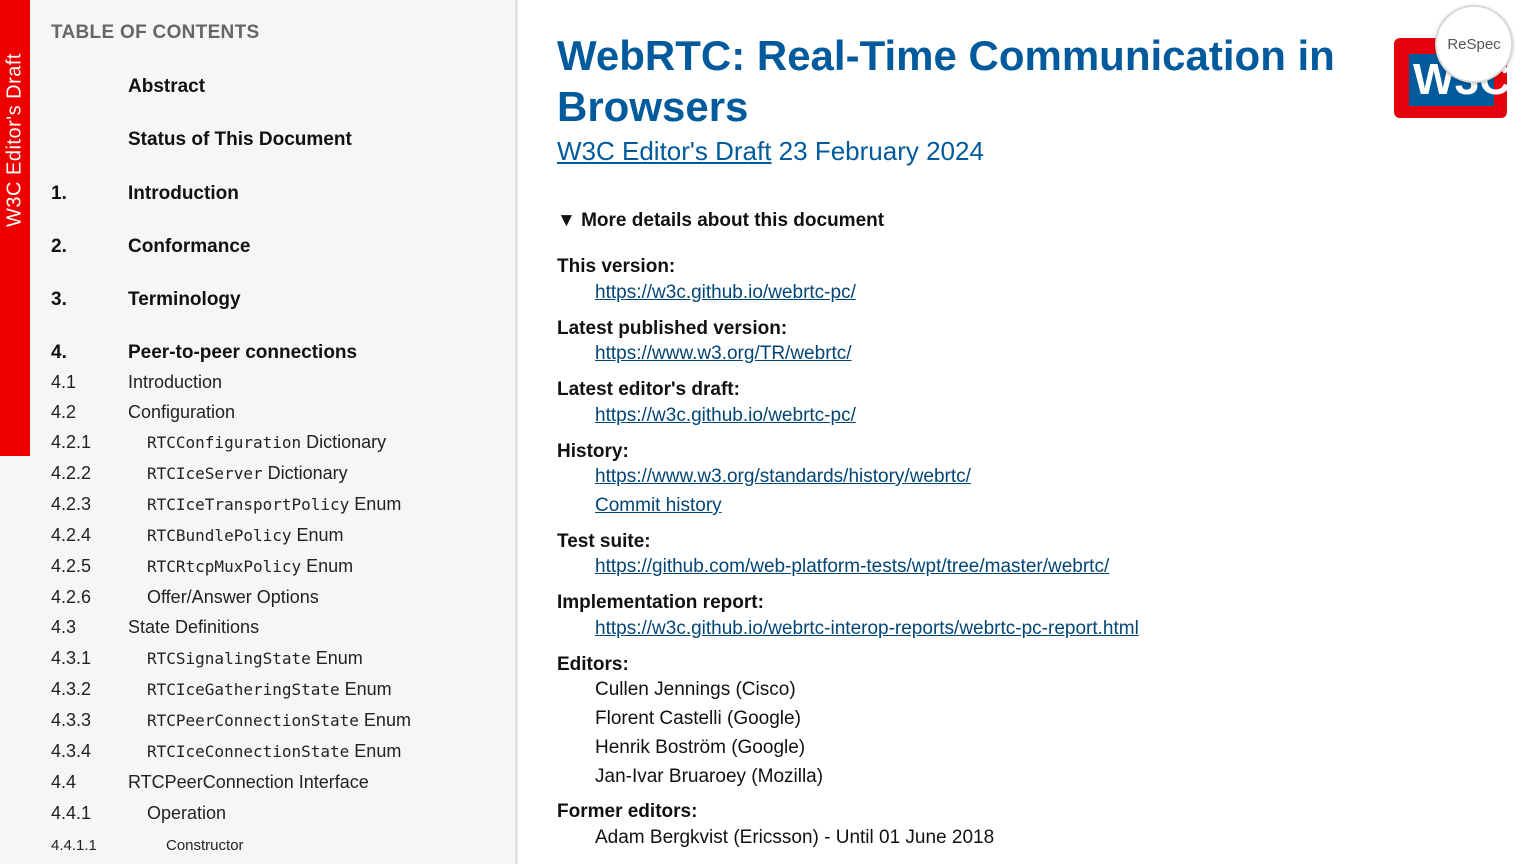 This screenshot has height=864, width=1536. Describe the element at coordinates (700, 747) in the screenshot. I see `editor-entry: Henrik Boström (Google)` at that location.